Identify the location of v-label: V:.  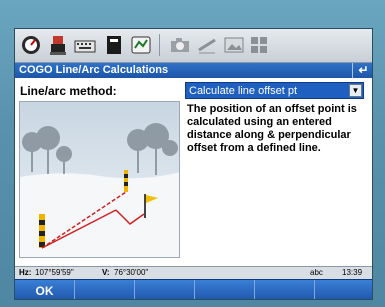
(106, 272).